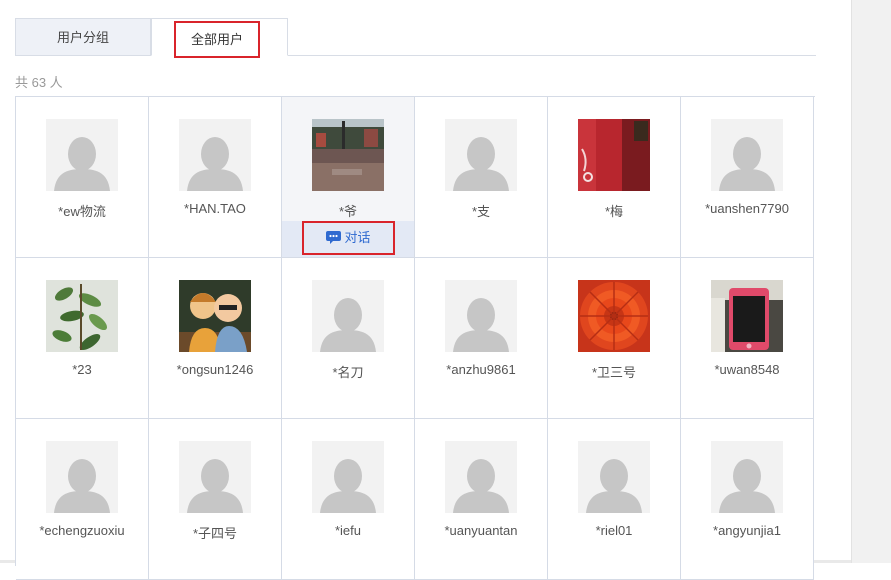 This screenshot has height=580, width=891. I want to click on user-card: *支, so click(481, 177).